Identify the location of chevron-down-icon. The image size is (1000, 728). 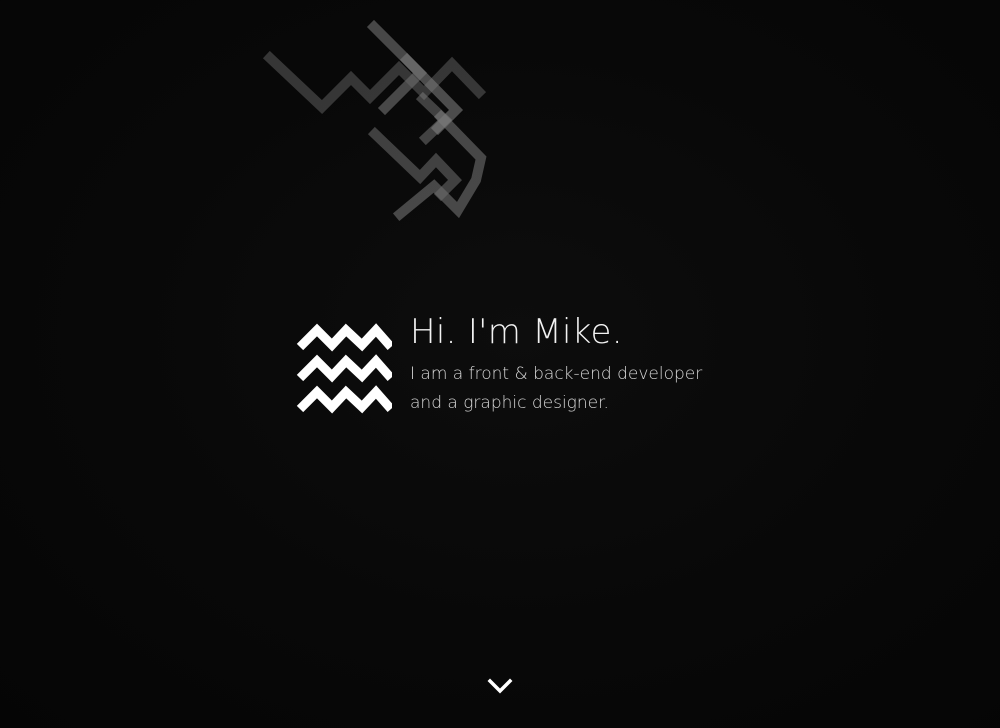
(500, 686).